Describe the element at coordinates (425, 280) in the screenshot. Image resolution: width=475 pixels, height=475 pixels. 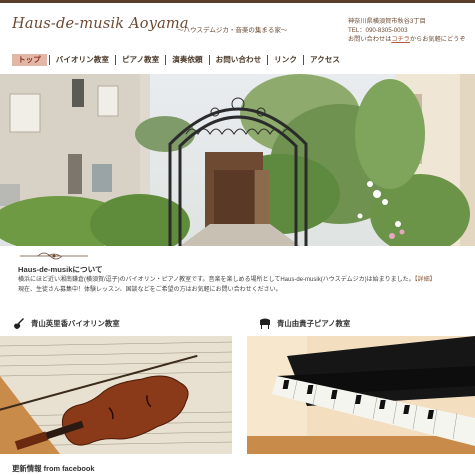
I see `about-detail-link: 【詳細】` at that location.